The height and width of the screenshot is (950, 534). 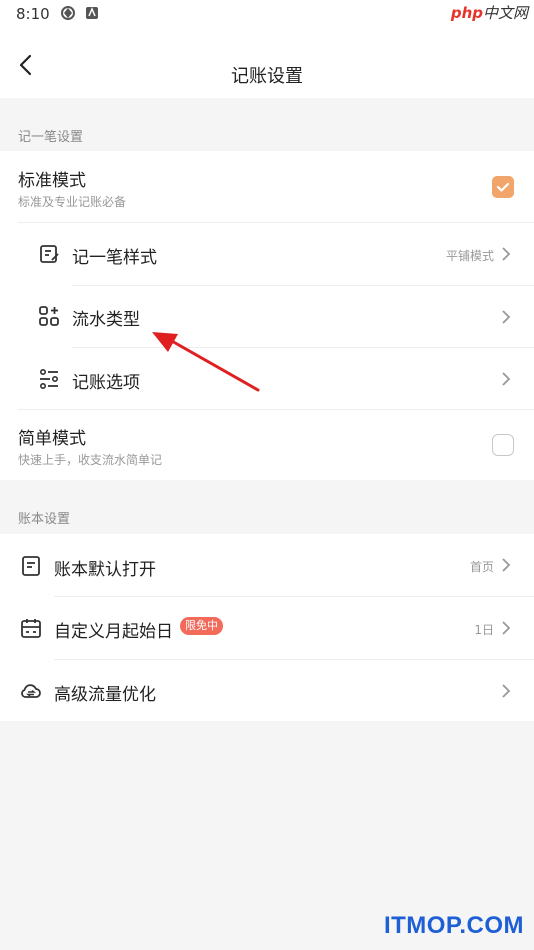 I want to click on month-start-label: 自定义月起始日, so click(x=113, y=632).